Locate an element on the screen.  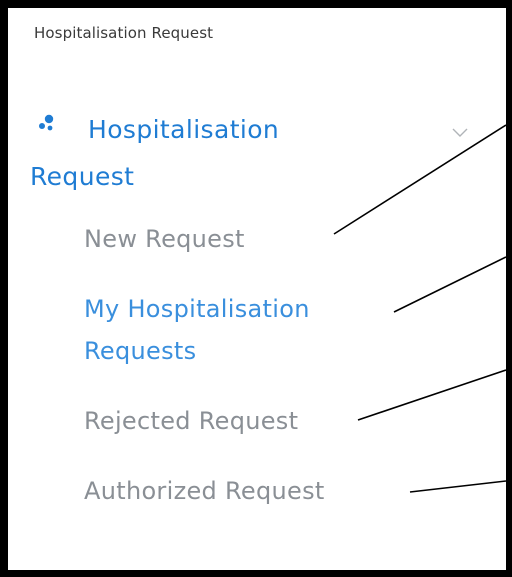
page-title: Hospitalisation Request is located at coordinates (124, 33).